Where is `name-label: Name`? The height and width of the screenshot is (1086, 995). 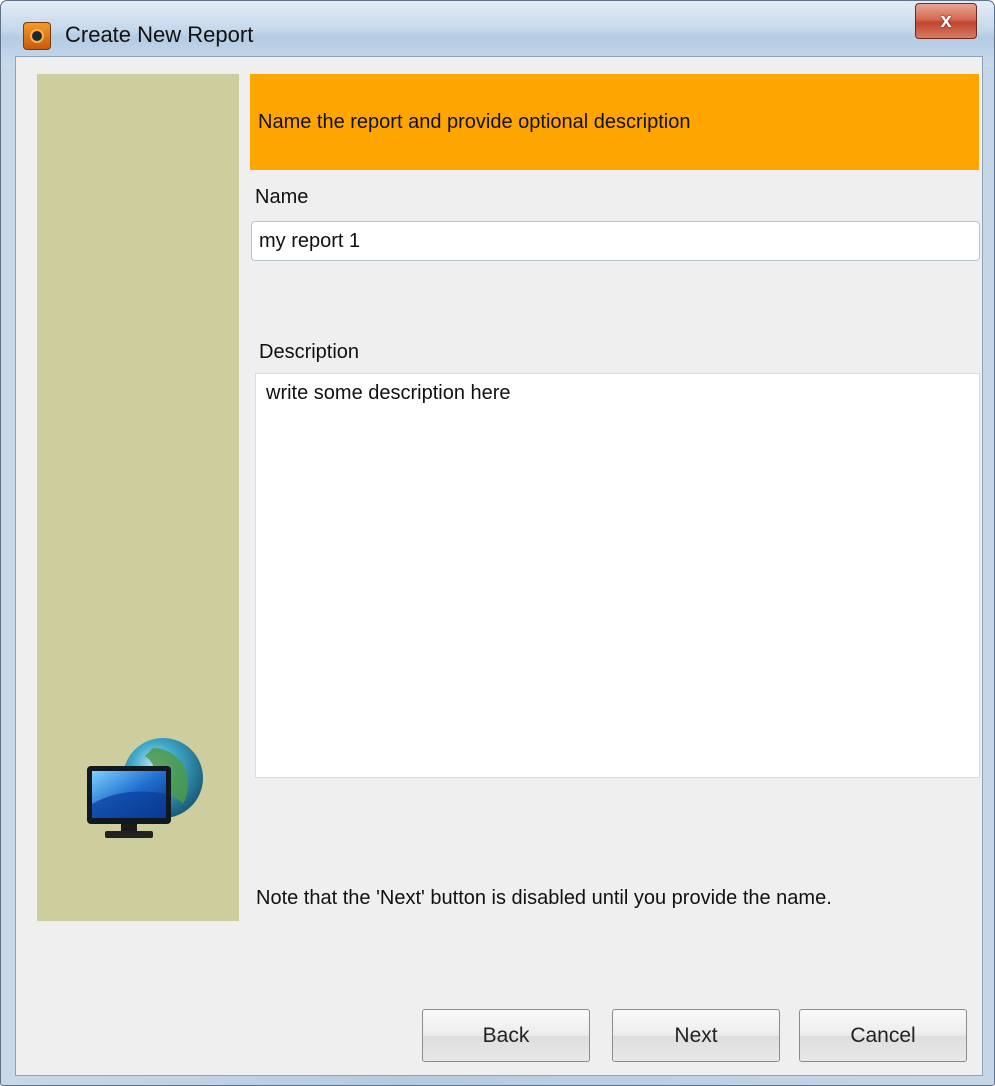
name-label: Name is located at coordinates (282, 197).